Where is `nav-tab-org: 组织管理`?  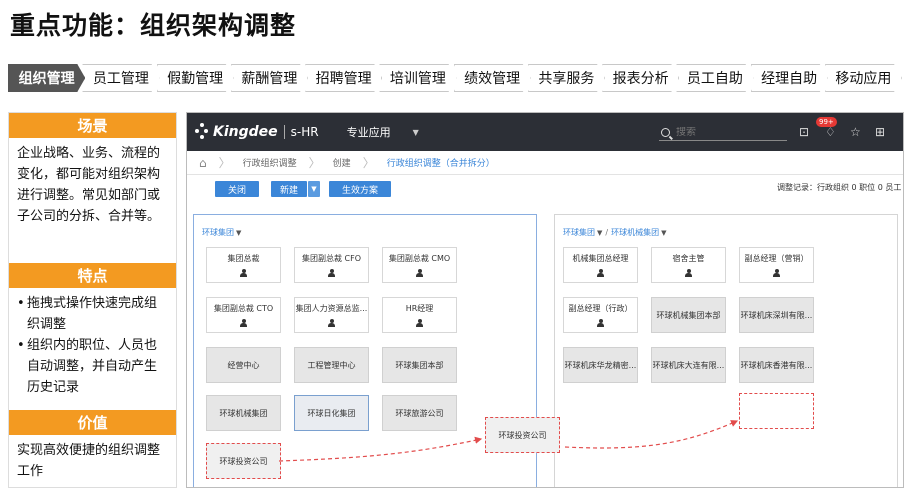 nav-tab-org: 组织管理 is located at coordinates (46, 78).